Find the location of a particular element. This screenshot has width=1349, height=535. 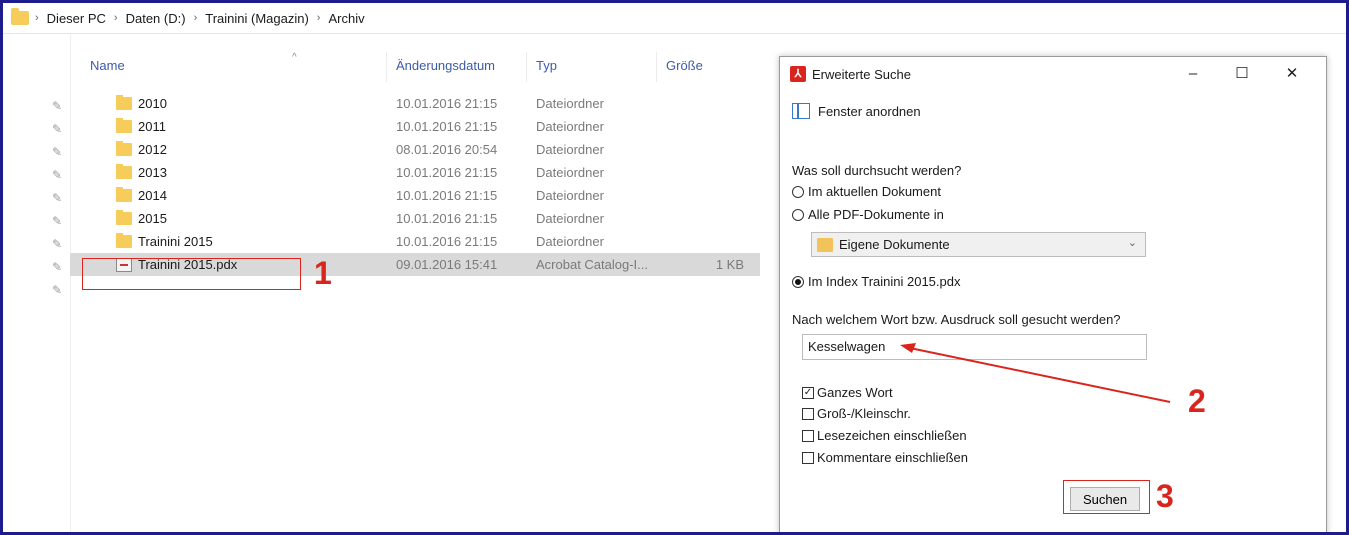

chevron-down-icon: ⌄ is located at coordinates (1132, 242).